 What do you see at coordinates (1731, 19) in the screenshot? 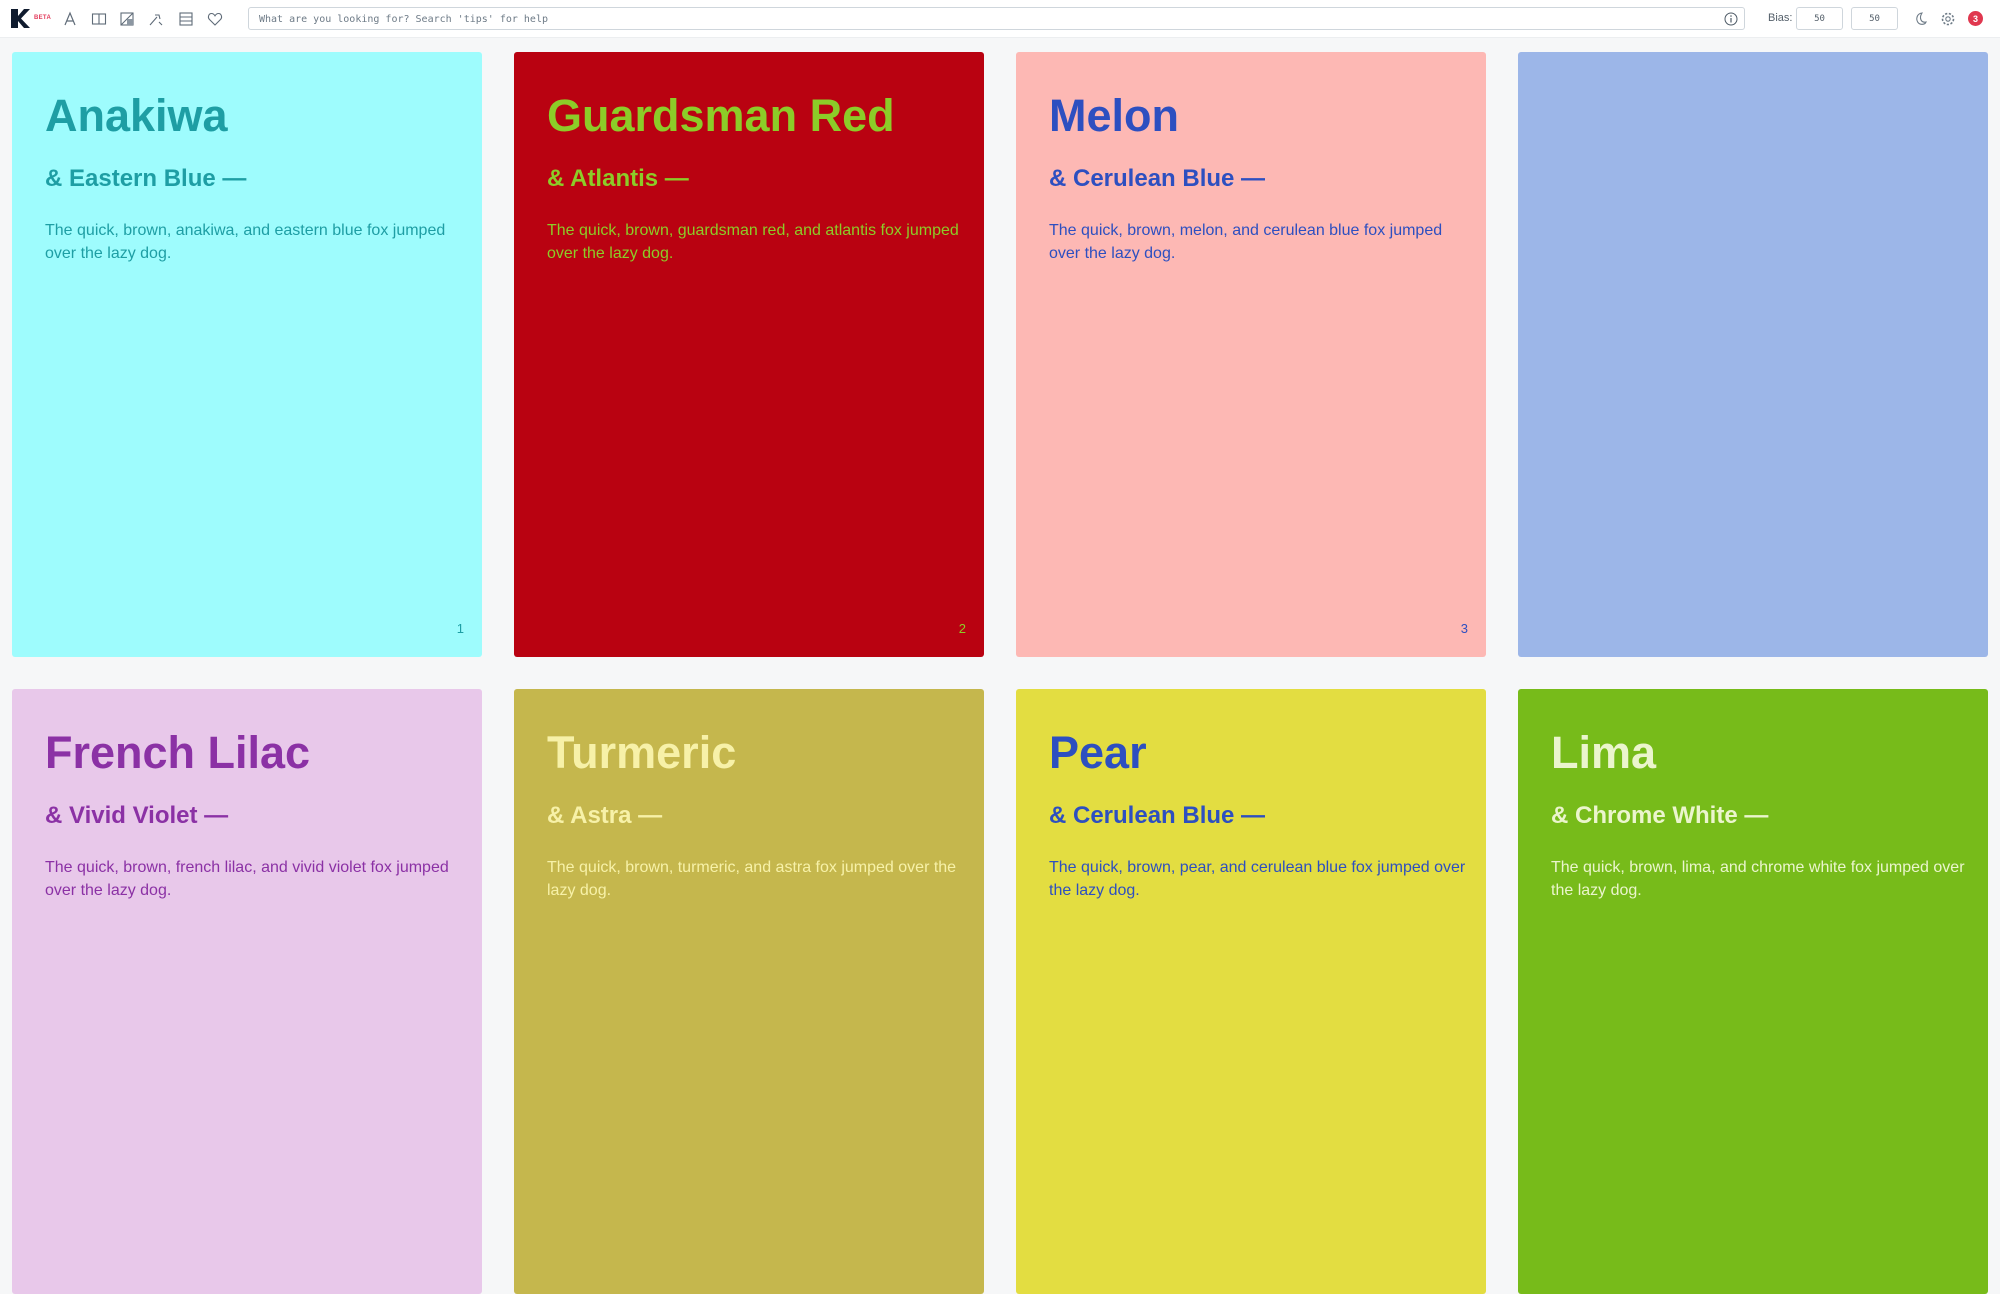
I see `info-icon` at bounding box center [1731, 19].